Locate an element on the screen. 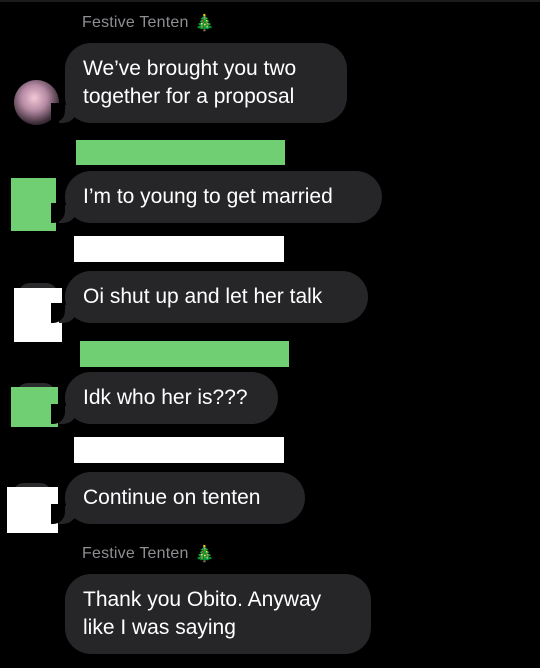 The height and width of the screenshot is (668, 540). message-bubble: Continue on tenten is located at coordinates (178, 498).